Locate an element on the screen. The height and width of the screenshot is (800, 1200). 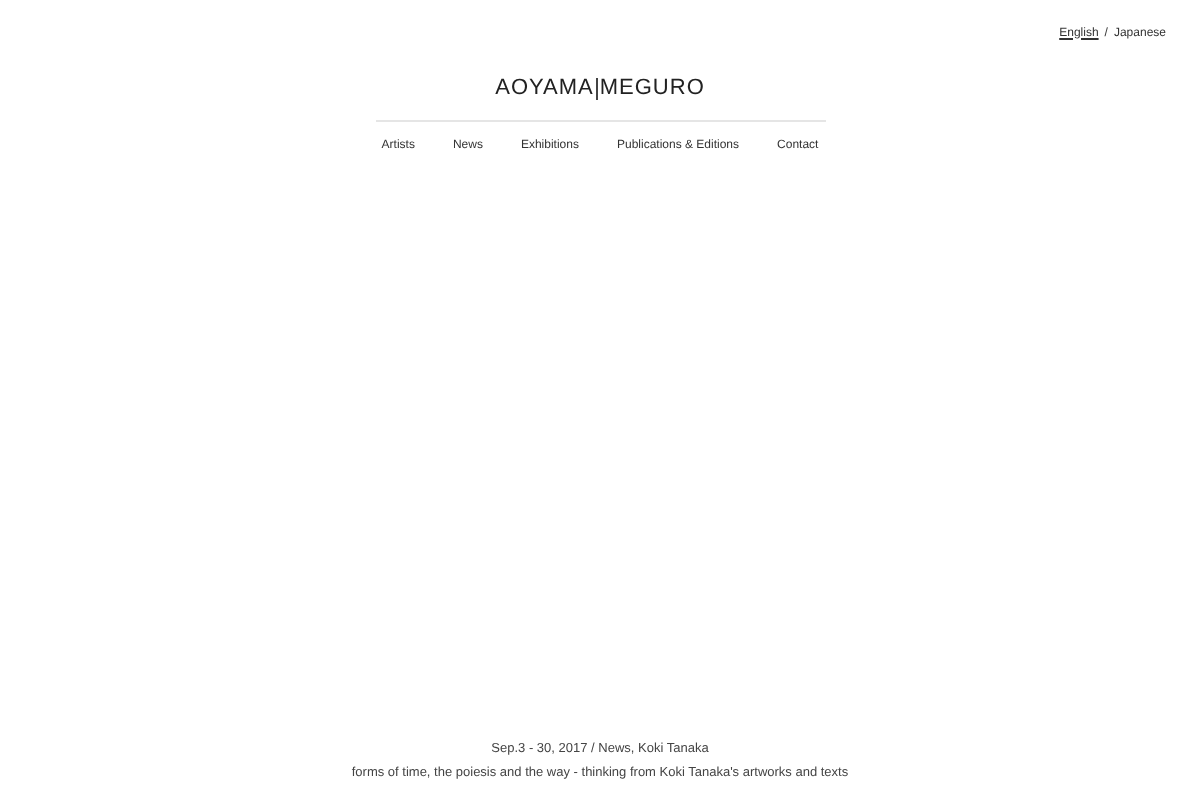
logo-text: AOYAMA is located at coordinates (544, 89).